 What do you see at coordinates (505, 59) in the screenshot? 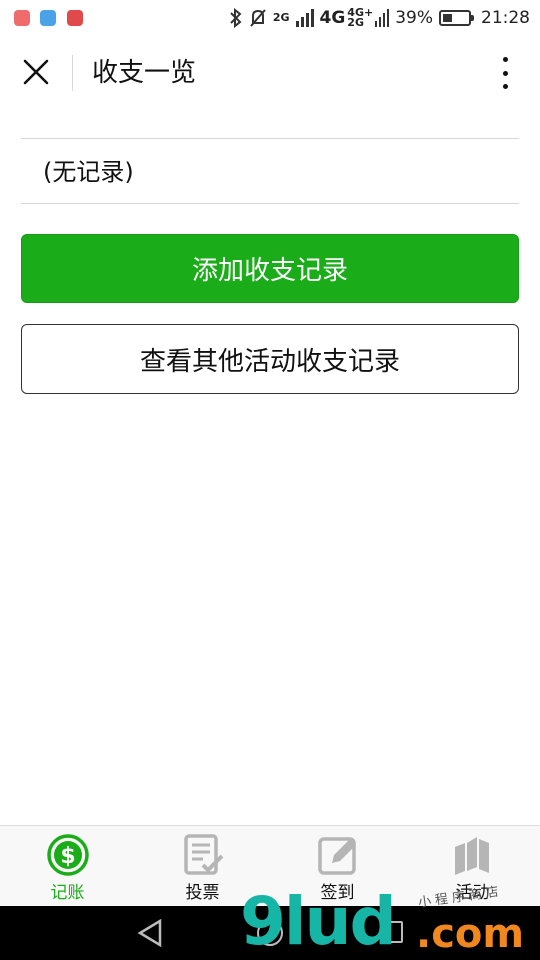
I see `more-vertical-icon` at bounding box center [505, 59].